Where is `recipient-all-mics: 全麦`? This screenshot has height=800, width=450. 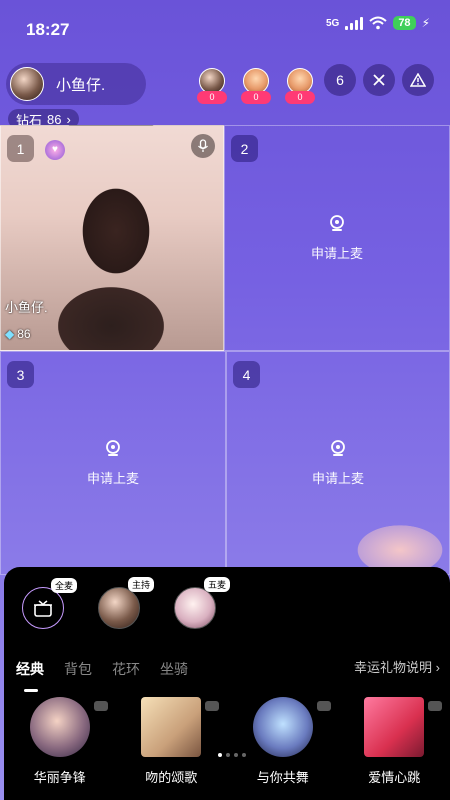 recipient-all-mics: 全麦 is located at coordinates (49, 603).